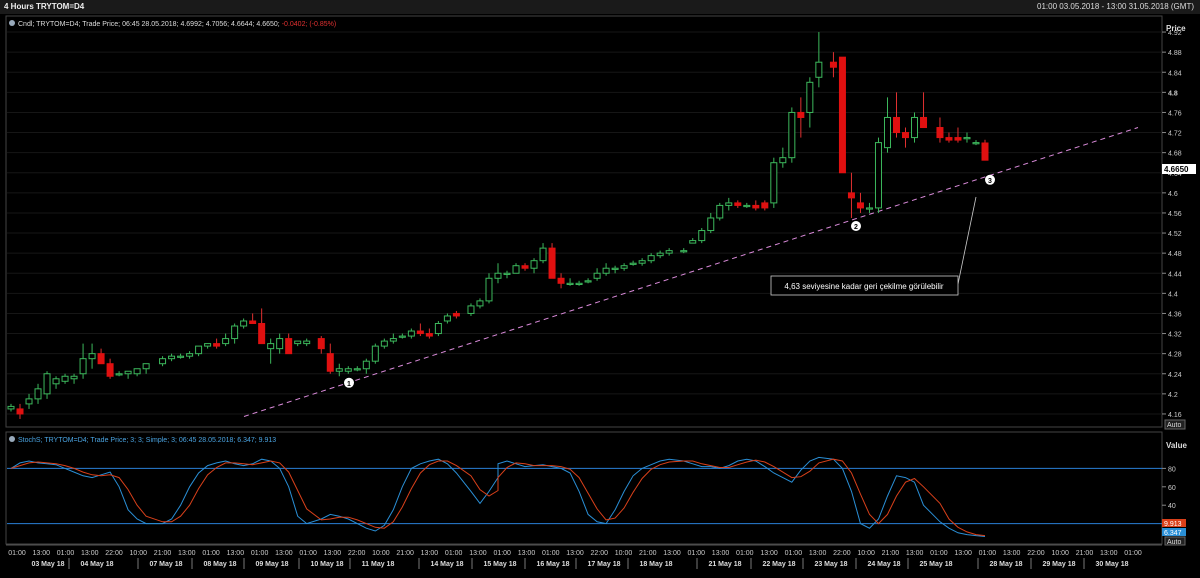 This screenshot has height=578, width=1200. What do you see at coordinates (1176, 445) in the screenshot?
I see `stoch-axis-title: Value` at bounding box center [1176, 445].